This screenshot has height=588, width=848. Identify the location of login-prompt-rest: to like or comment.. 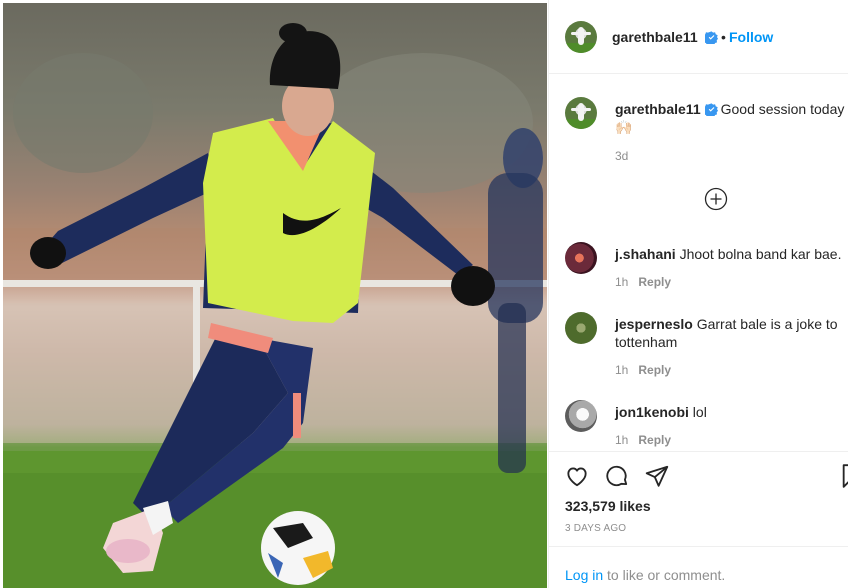
(664, 575).